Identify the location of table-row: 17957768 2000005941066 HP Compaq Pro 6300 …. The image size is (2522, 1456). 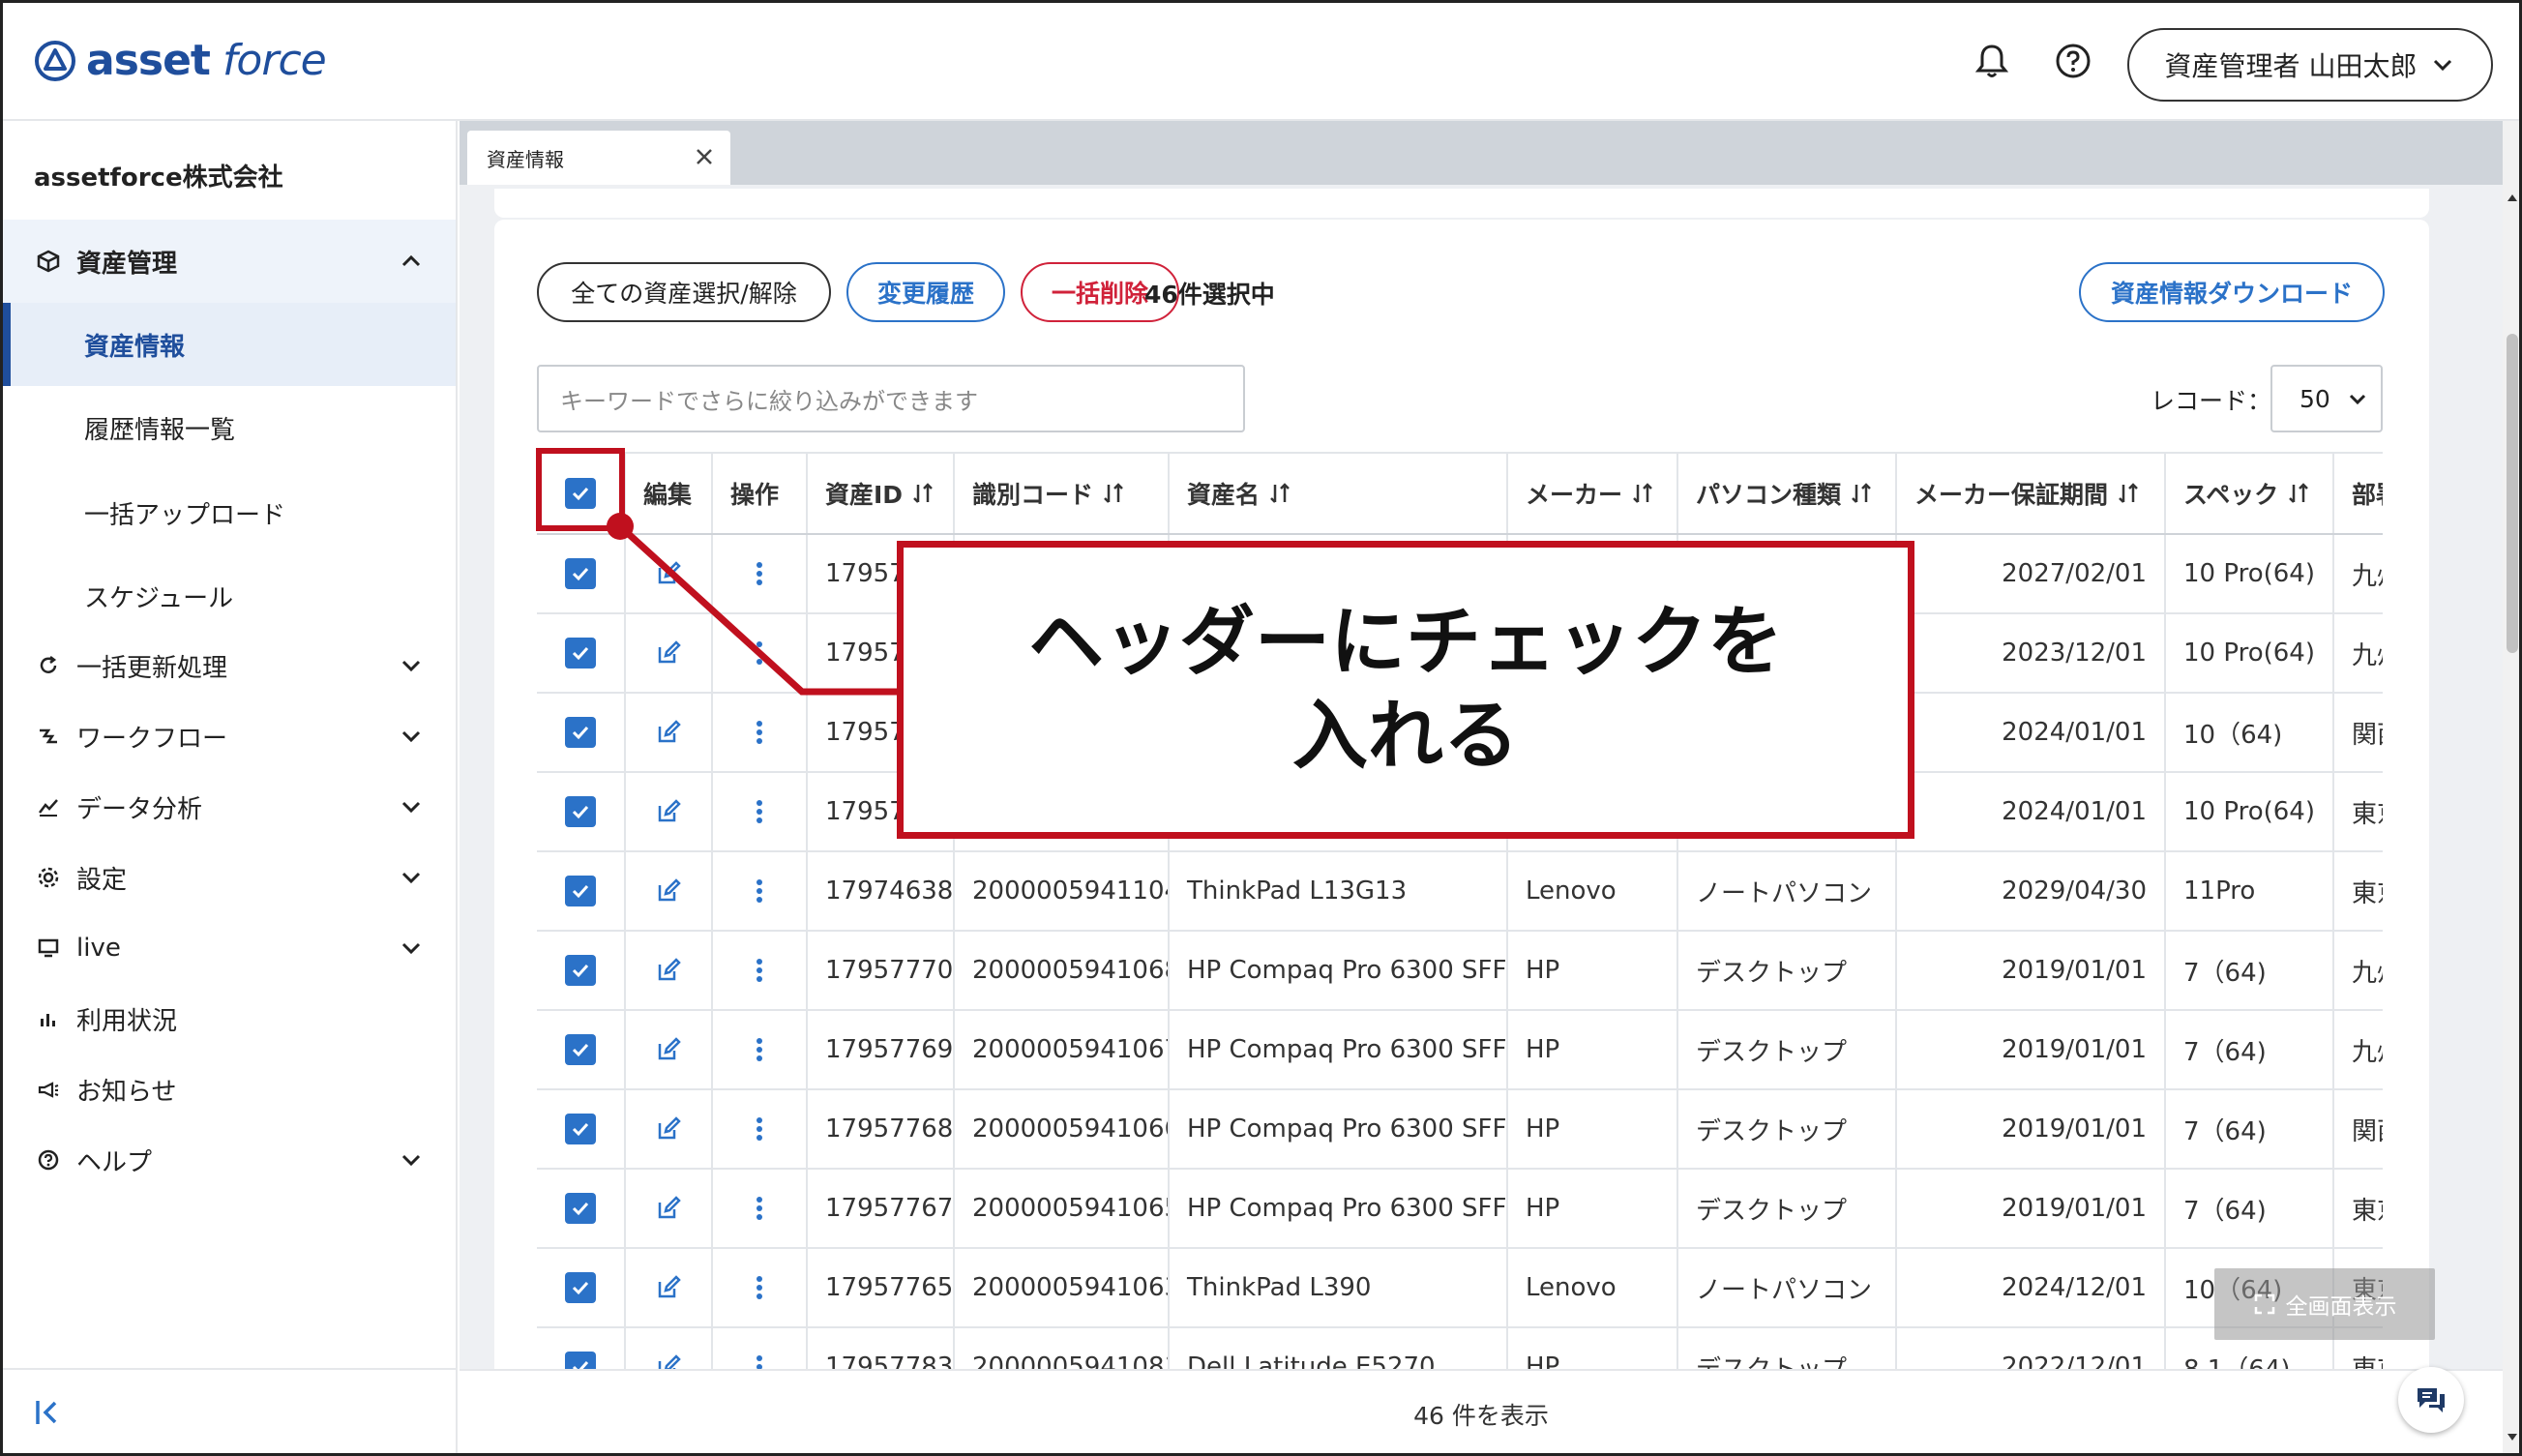
(1460, 1130).